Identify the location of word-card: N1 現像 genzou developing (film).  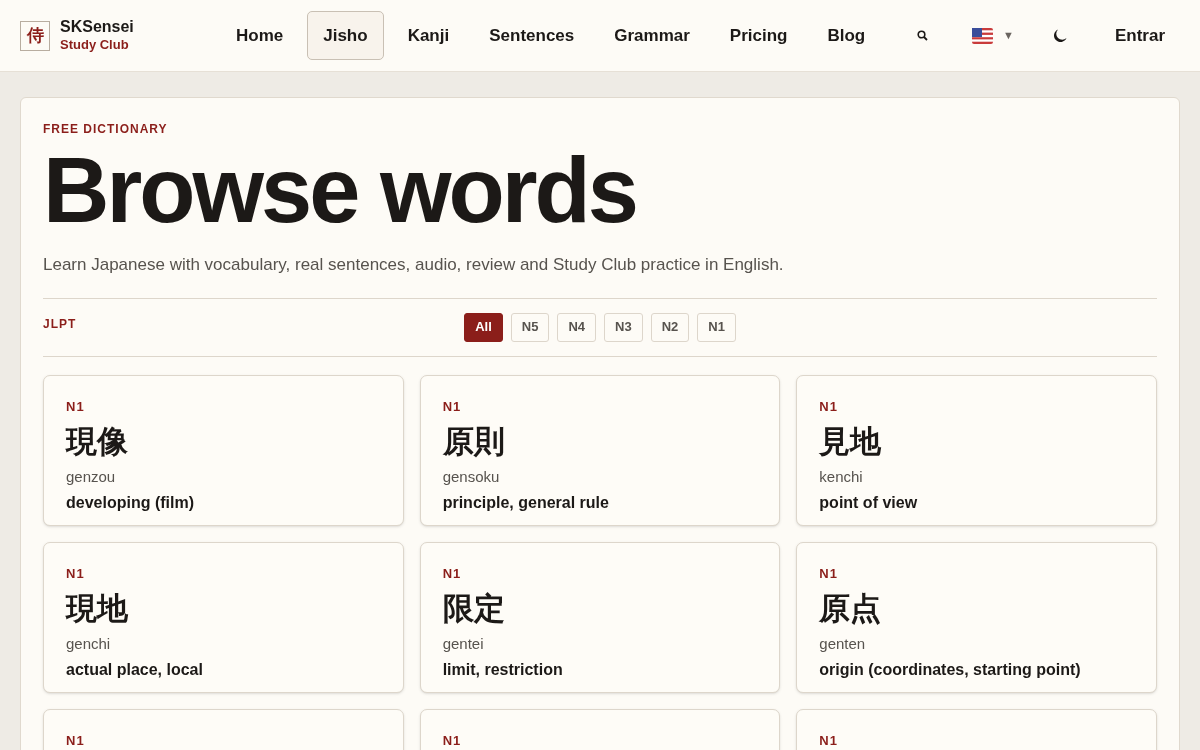
(223, 450).